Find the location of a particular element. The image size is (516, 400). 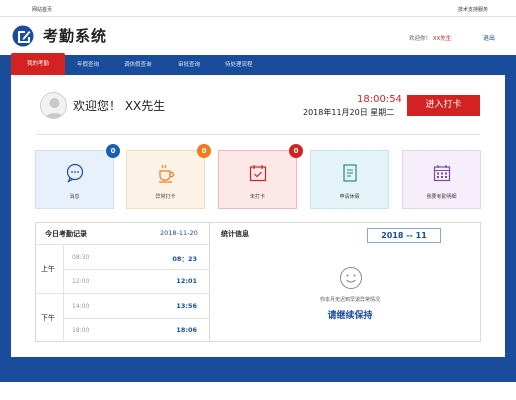

coffee-icon is located at coordinates (166, 173).